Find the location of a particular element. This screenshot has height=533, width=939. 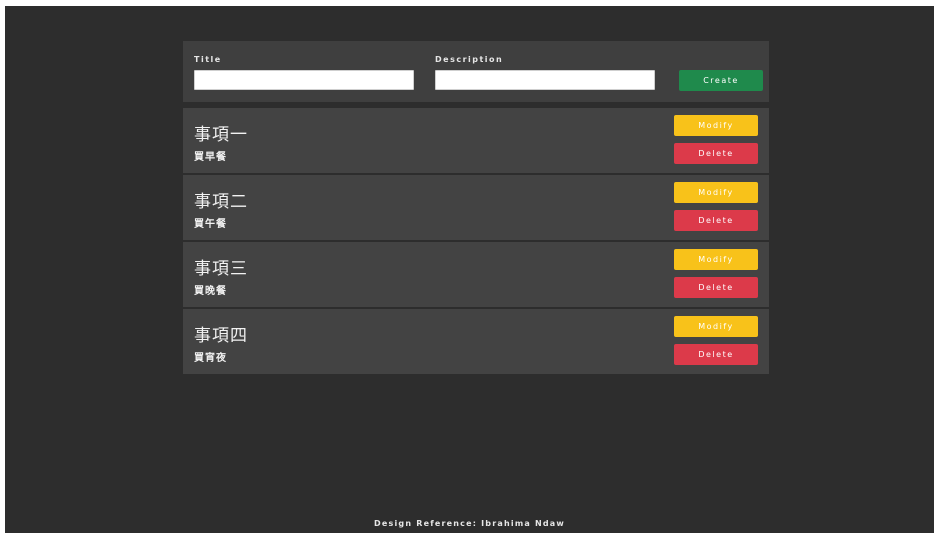

todo-title: 事項三 is located at coordinates (221, 269).